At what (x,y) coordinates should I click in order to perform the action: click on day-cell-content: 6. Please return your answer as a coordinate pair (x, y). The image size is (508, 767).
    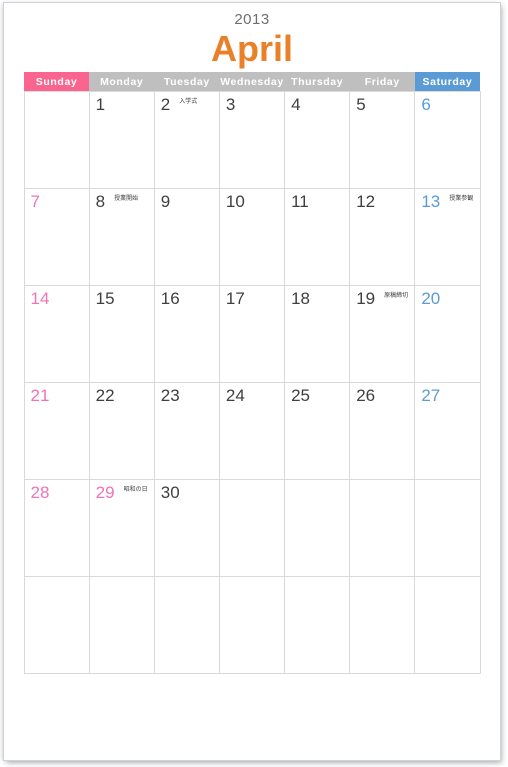
    Looking at the image, I should click on (447, 103).